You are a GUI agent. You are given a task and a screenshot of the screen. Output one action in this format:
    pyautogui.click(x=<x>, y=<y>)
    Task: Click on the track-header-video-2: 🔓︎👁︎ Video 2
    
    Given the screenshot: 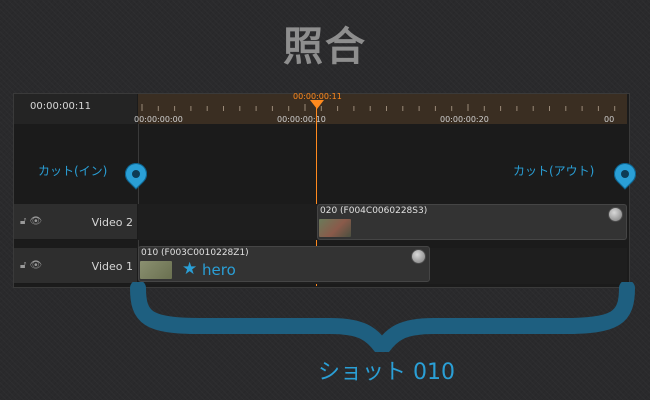 What is the action you would take?
    pyautogui.click(x=75, y=222)
    